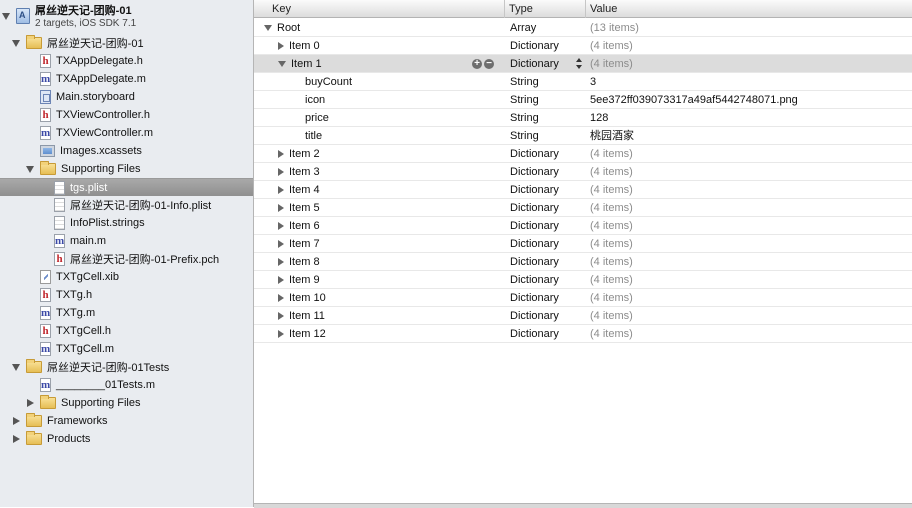 Image resolution: width=912 pixels, height=508 pixels. Describe the element at coordinates (523, 28) in the screenshot. I see `plist-type: Array` at that location.